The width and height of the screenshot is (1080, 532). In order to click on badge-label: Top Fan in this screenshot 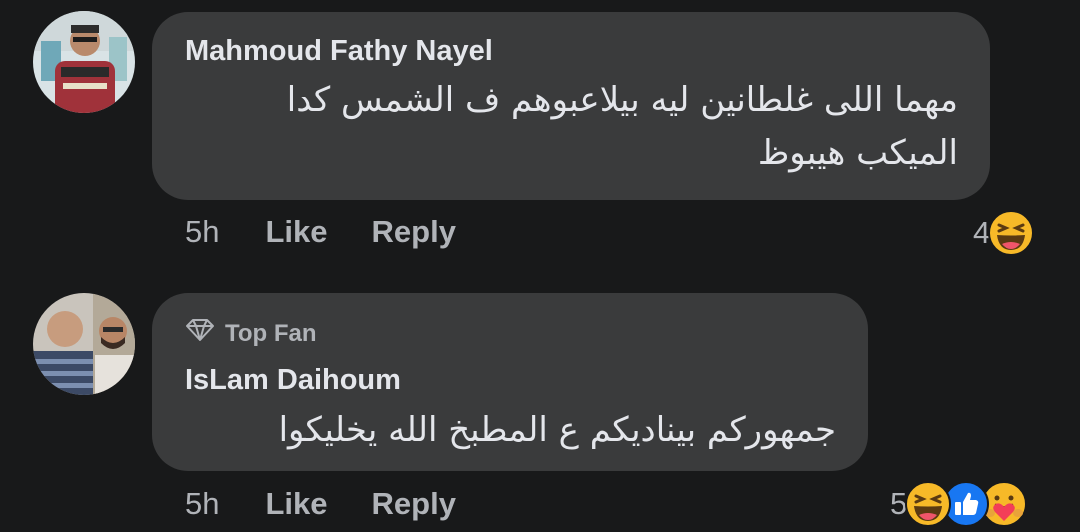, I will do `click(271, 333)`.